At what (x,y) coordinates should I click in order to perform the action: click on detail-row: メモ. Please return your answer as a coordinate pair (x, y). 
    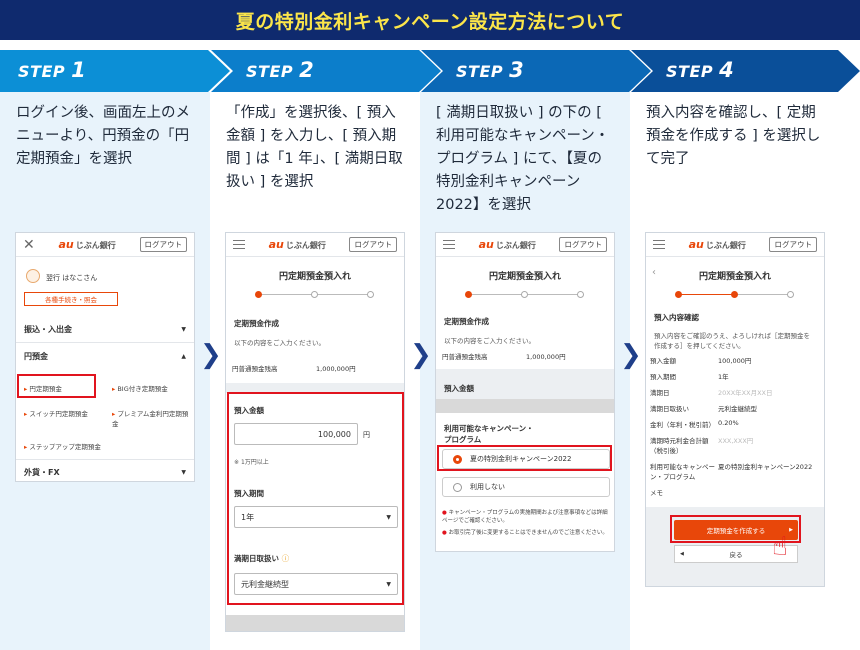
    Looking at the image, I should click on (656, 493).